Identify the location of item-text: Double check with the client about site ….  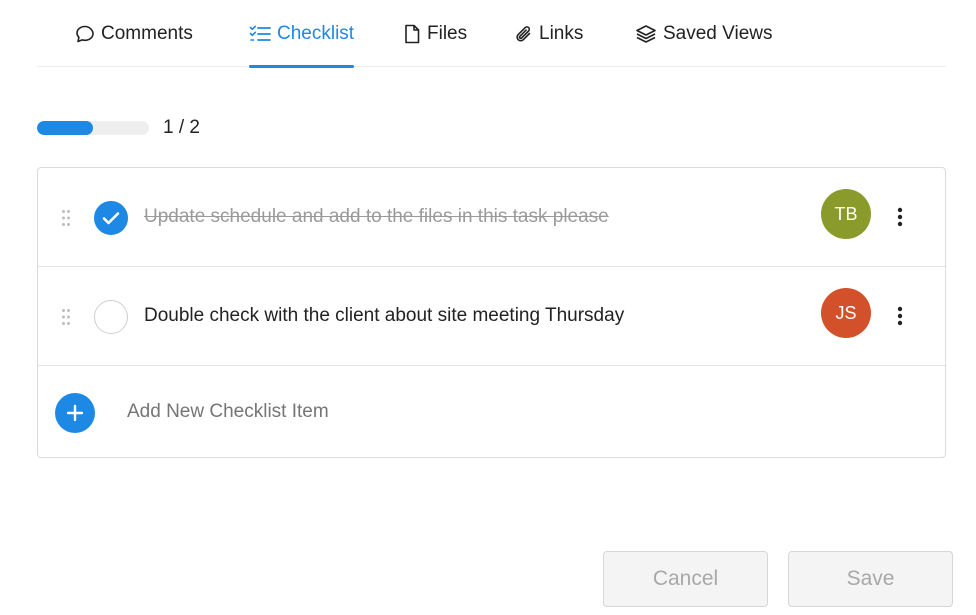
(384, 316).